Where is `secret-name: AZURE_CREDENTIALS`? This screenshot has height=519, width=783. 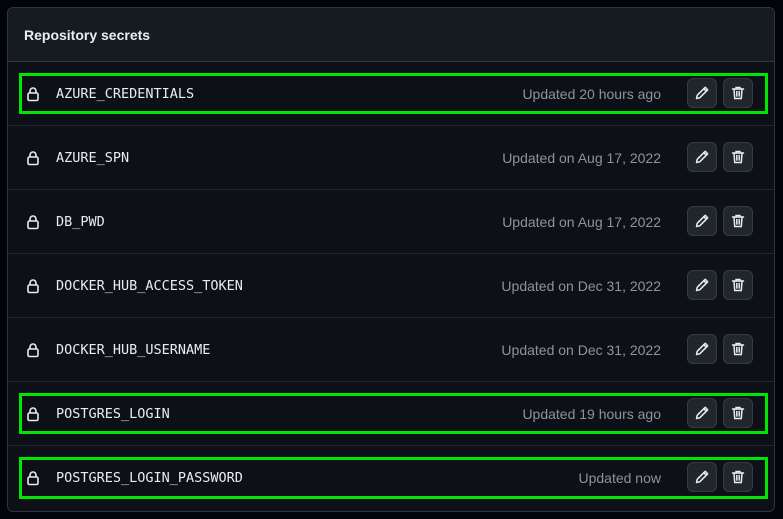
secret-name: AZURE_CREDENTIALS is located at coordinates (125, 94).